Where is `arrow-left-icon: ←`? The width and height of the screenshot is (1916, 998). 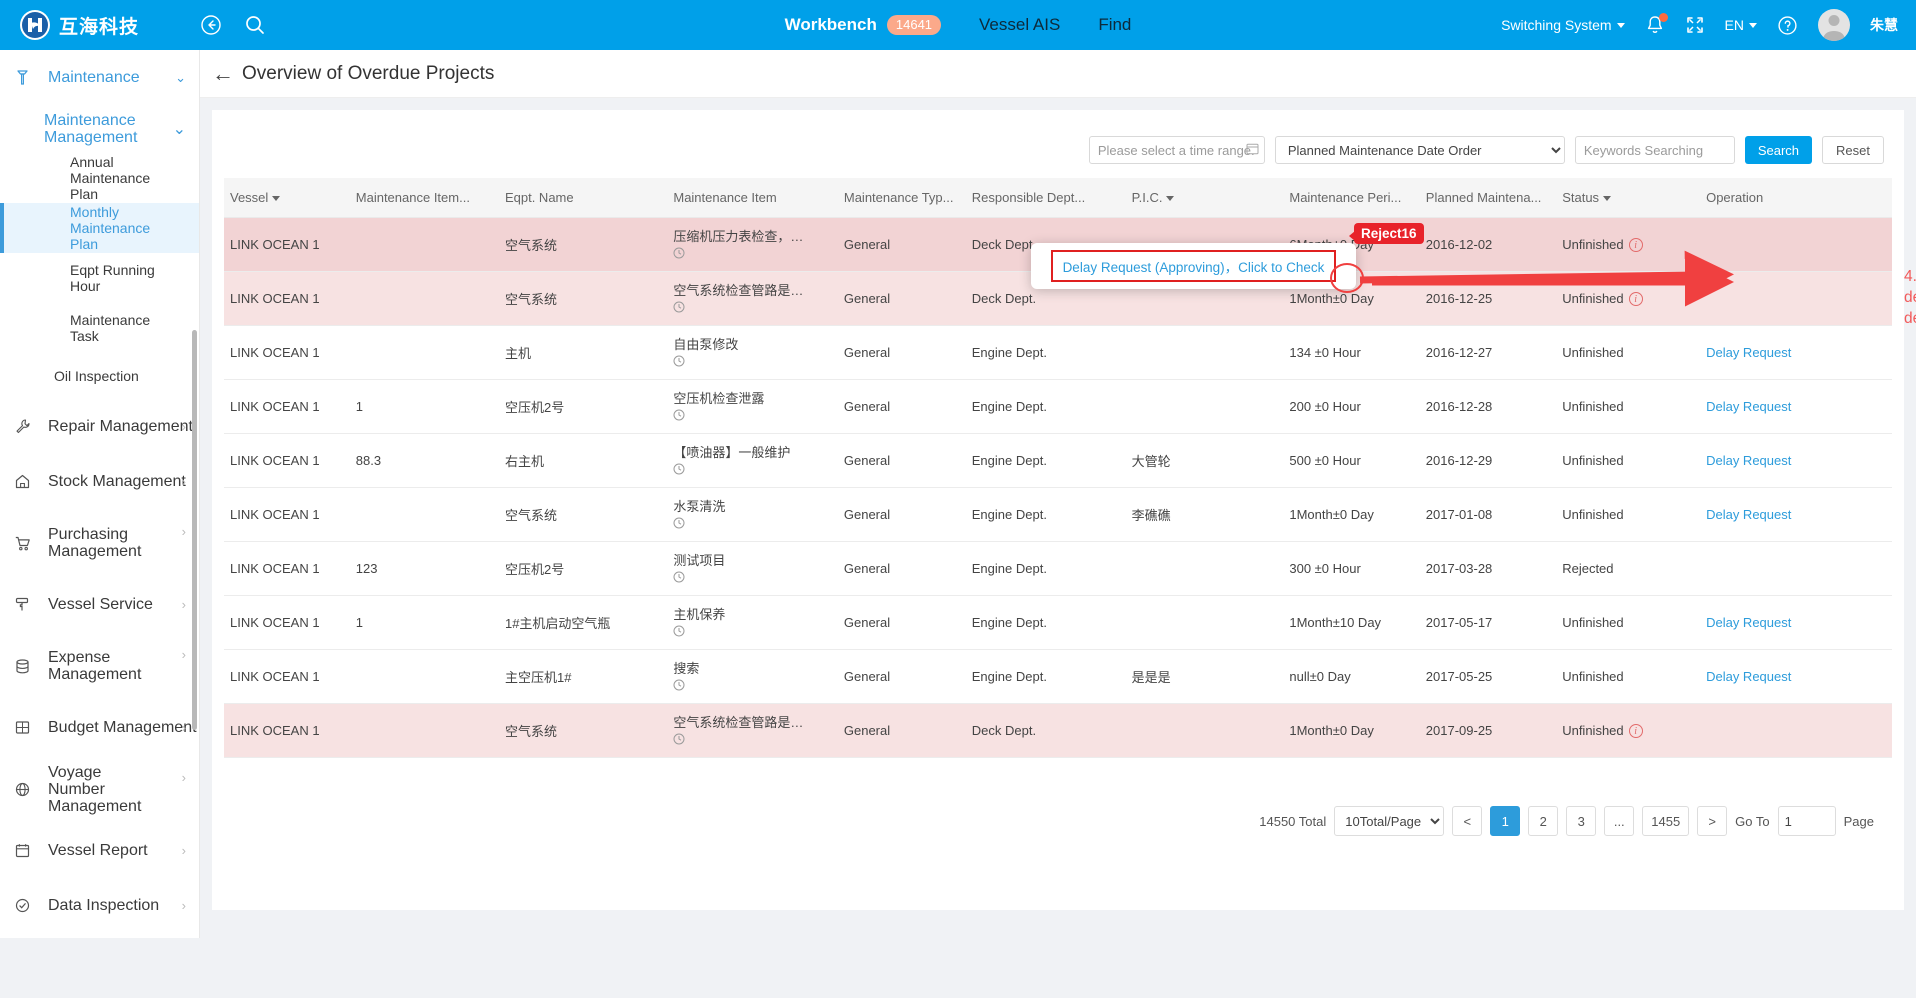
arrow-left-icon: ← is located at coordinates (223, 73).